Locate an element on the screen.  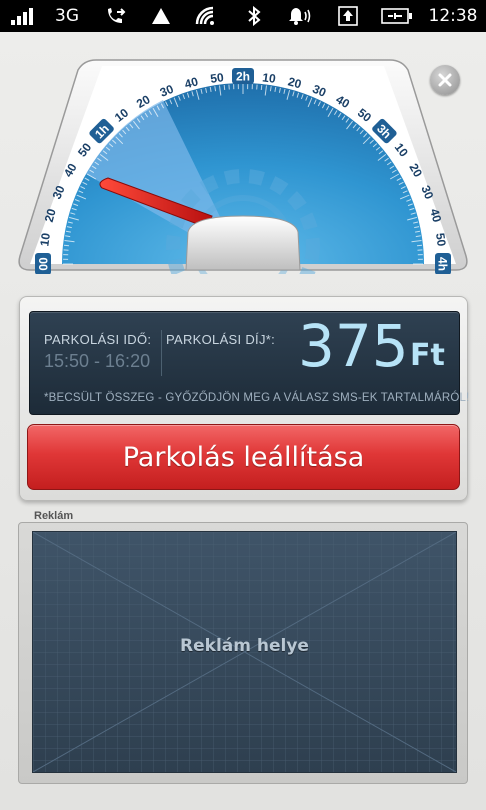
ad-title: Reklám is located at coordinates (54, 516).